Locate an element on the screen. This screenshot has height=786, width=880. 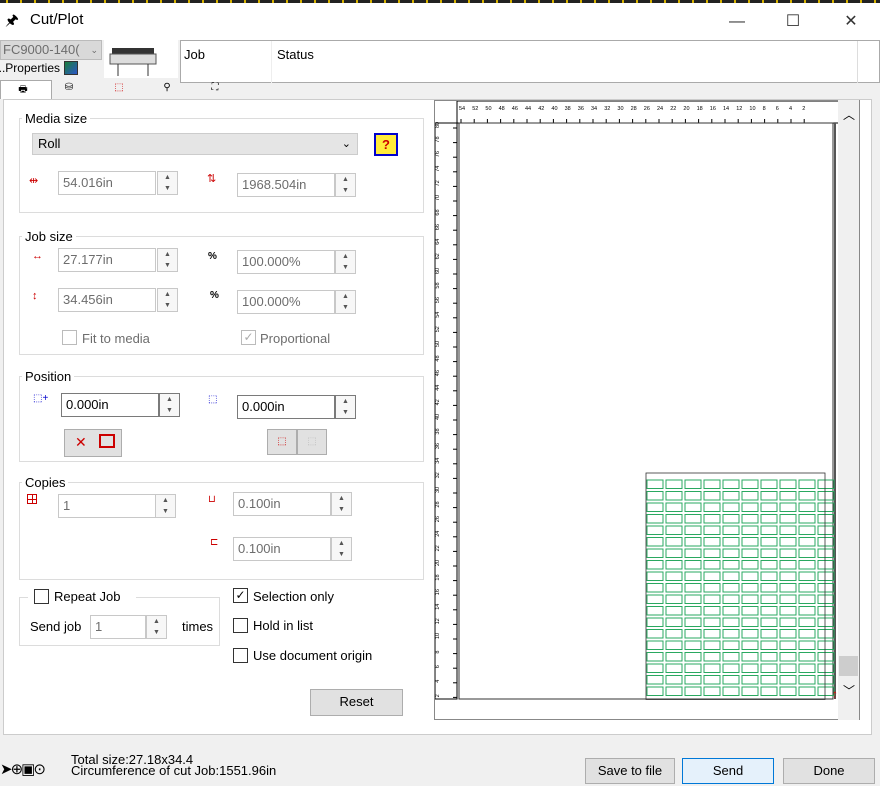
media-width-spin: ▲ ▼ is located at coordinates (167, 183).